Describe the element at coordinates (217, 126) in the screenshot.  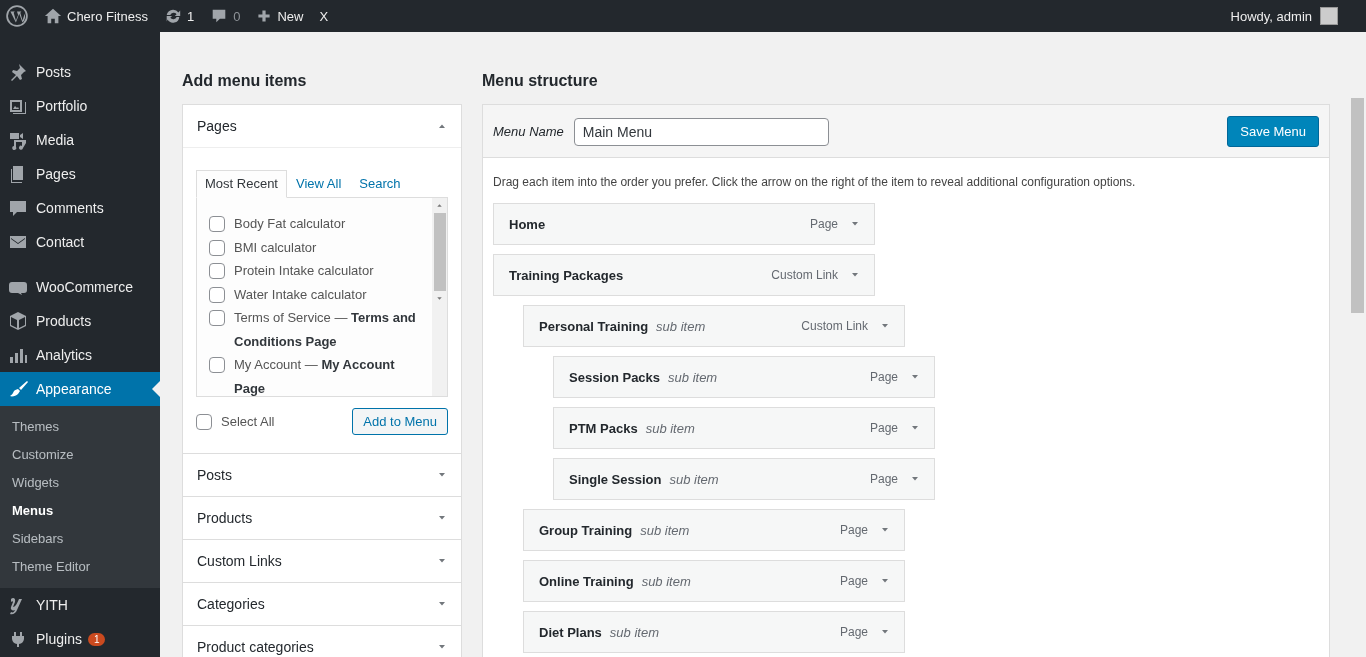
I see `accordion-title: Pages` at that location.